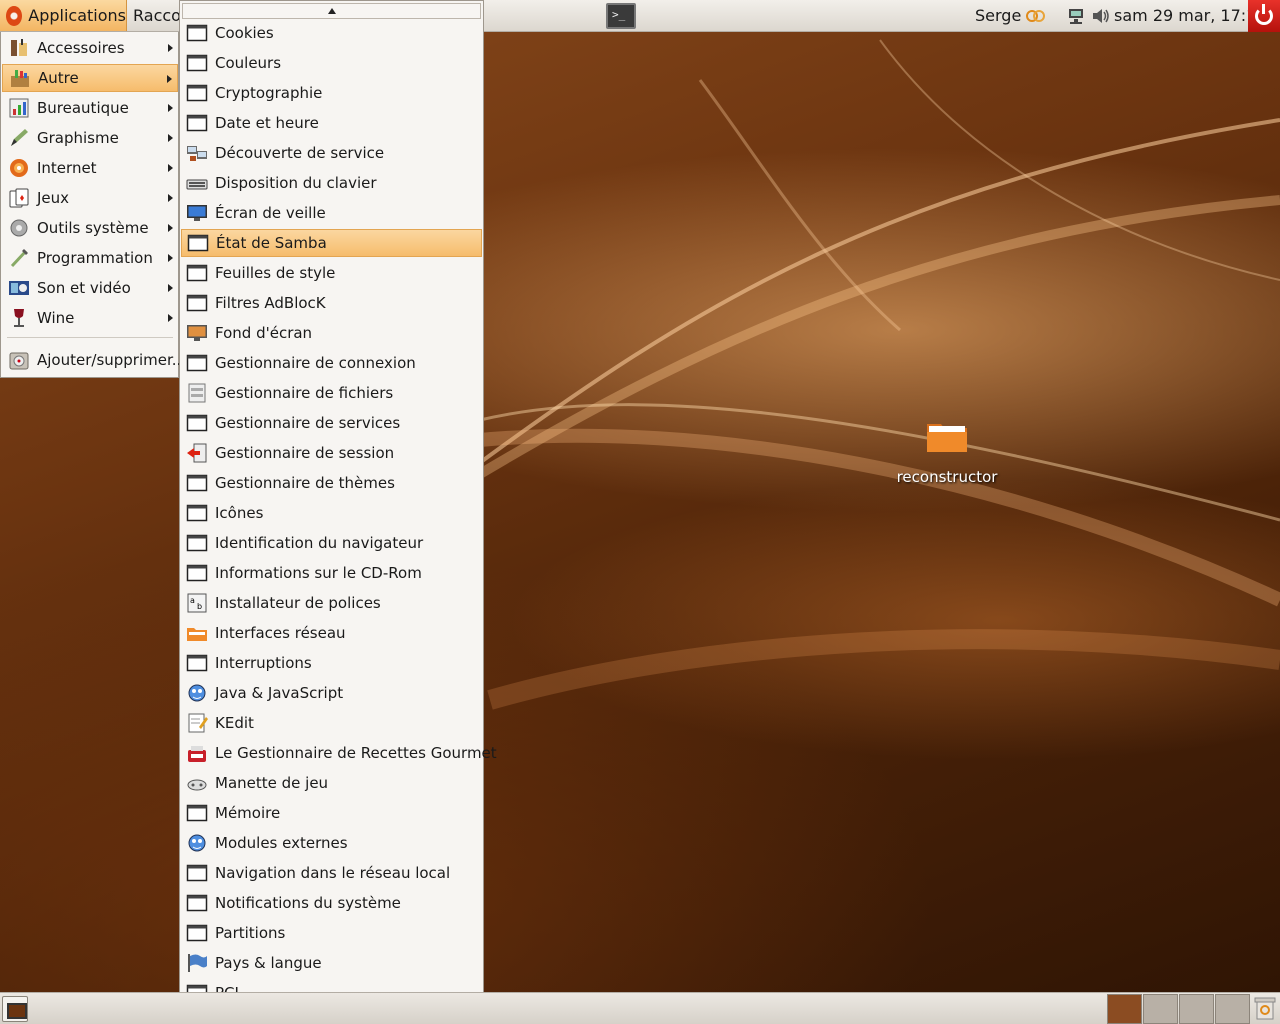  Describe the element at coordinates (56, 318) in the screenshot. I see `menu-item-label: Wine` at that location.